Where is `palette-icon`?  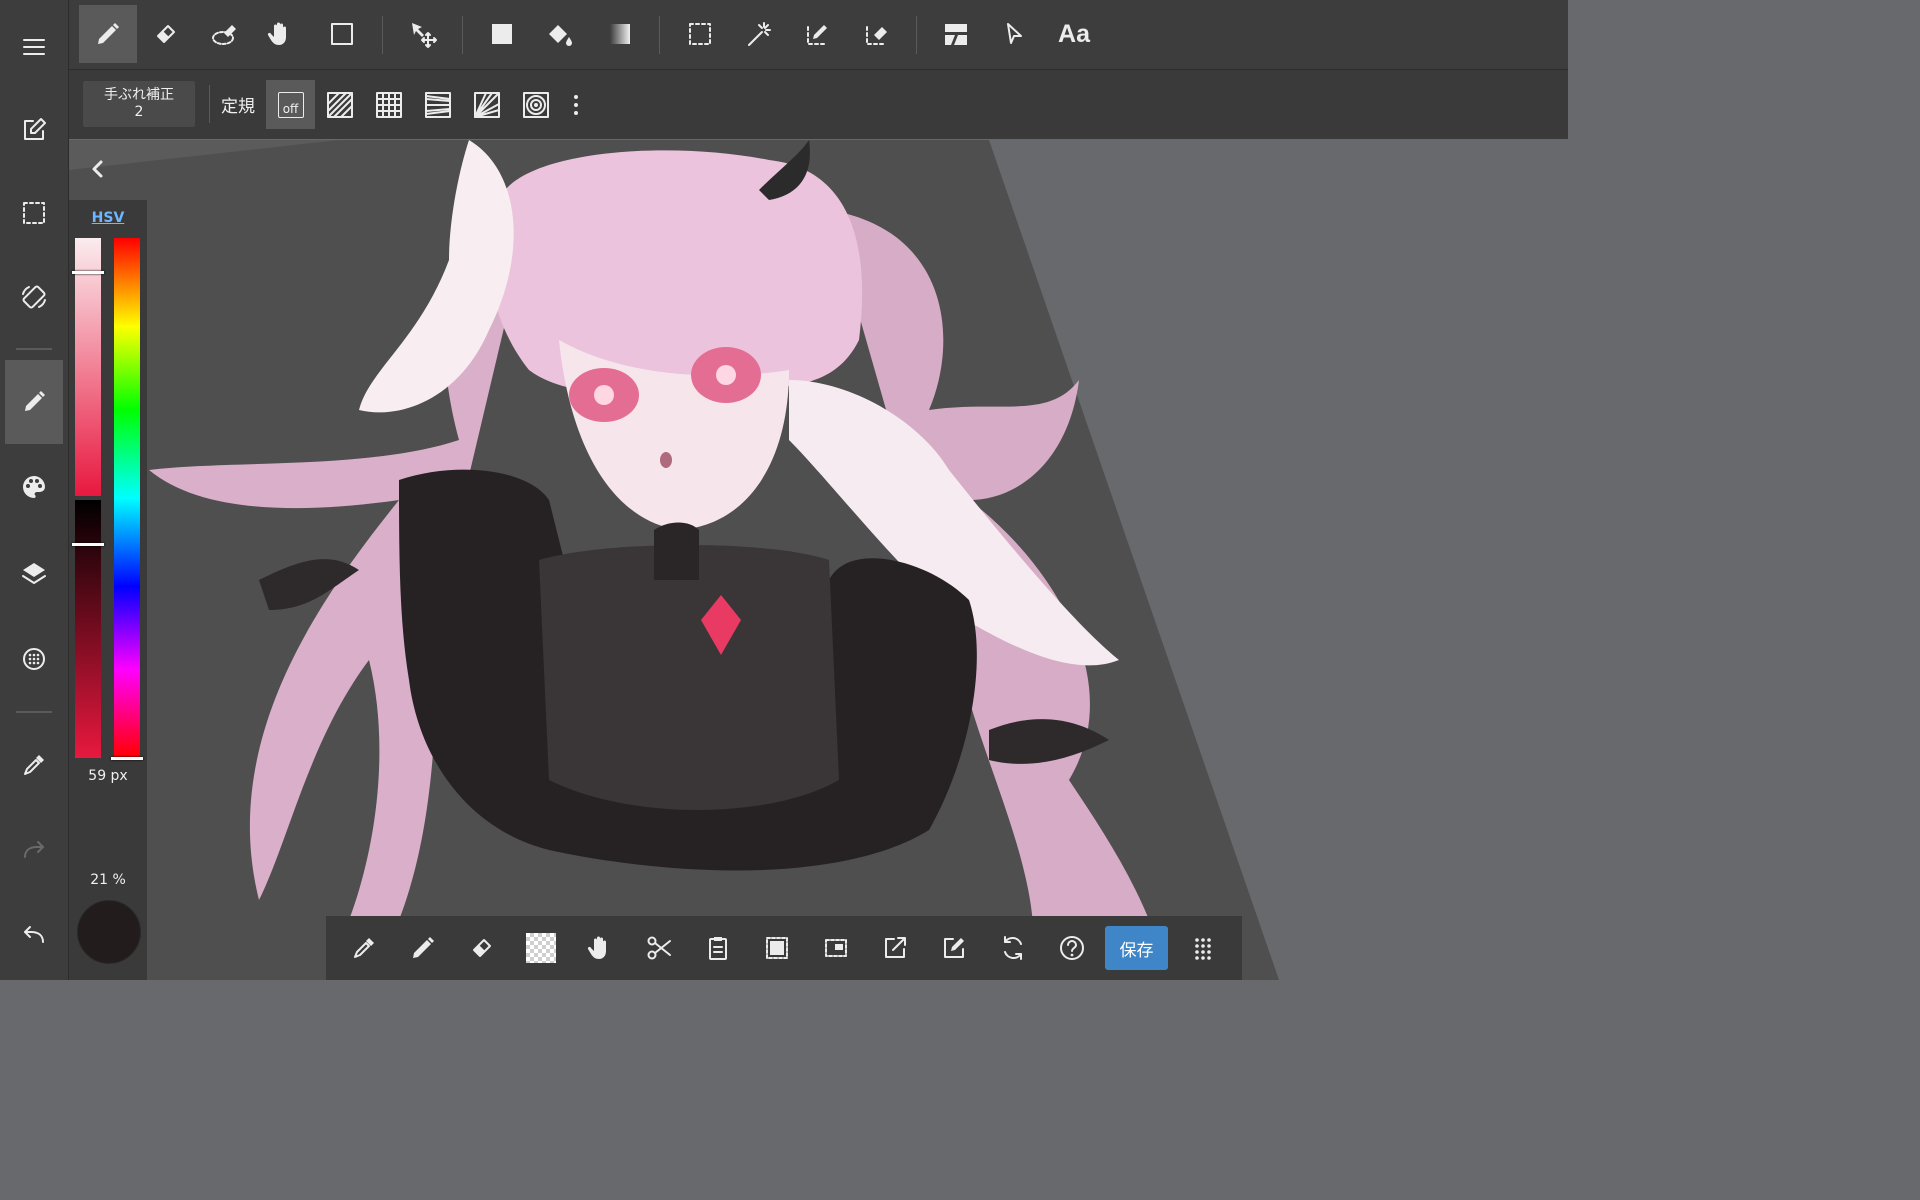
palette-icon is located at coordinates (34, 487).